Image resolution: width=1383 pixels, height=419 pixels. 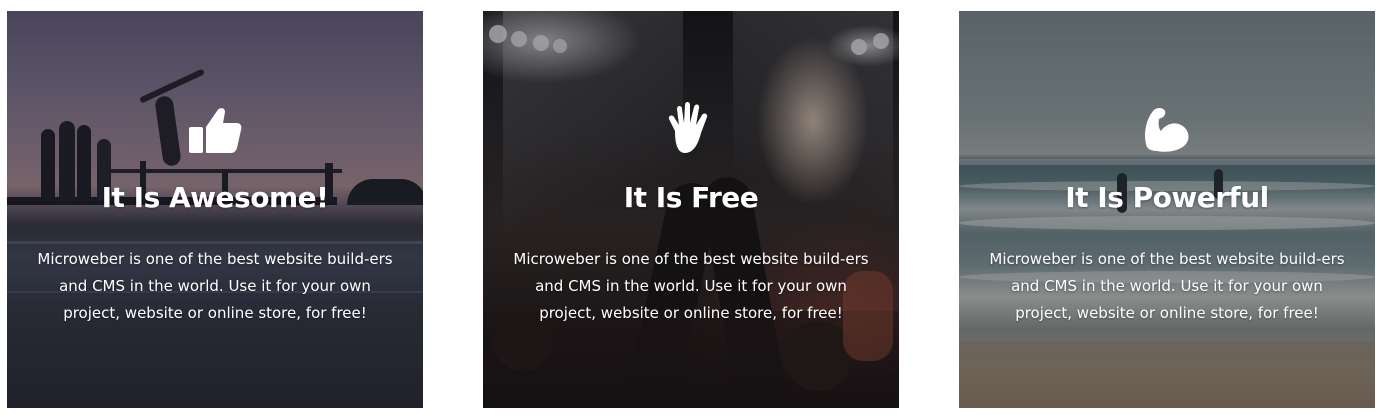 I want to click on raised-hand-icon, so click(x=691, y=129).